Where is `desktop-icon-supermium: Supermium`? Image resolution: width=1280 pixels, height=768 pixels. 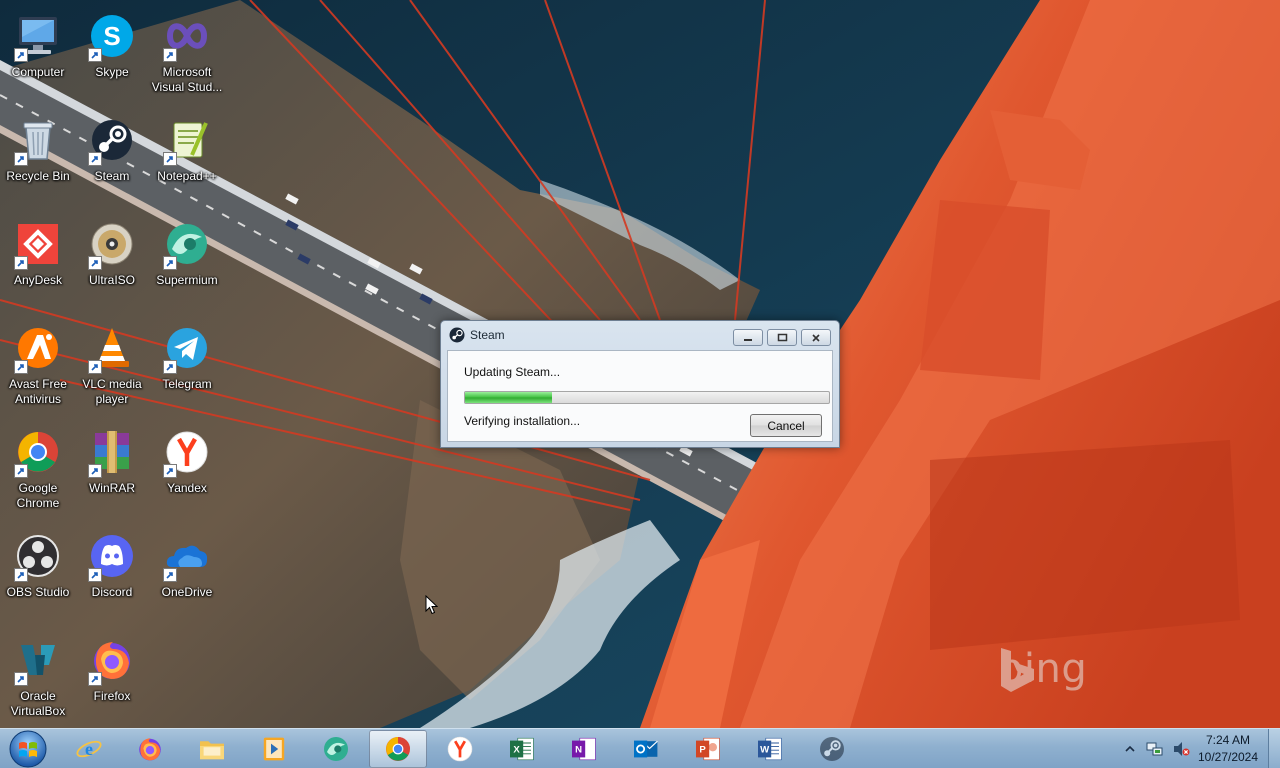 desktop-icon-supermium: Supermium is located at coordinates (187, 261).